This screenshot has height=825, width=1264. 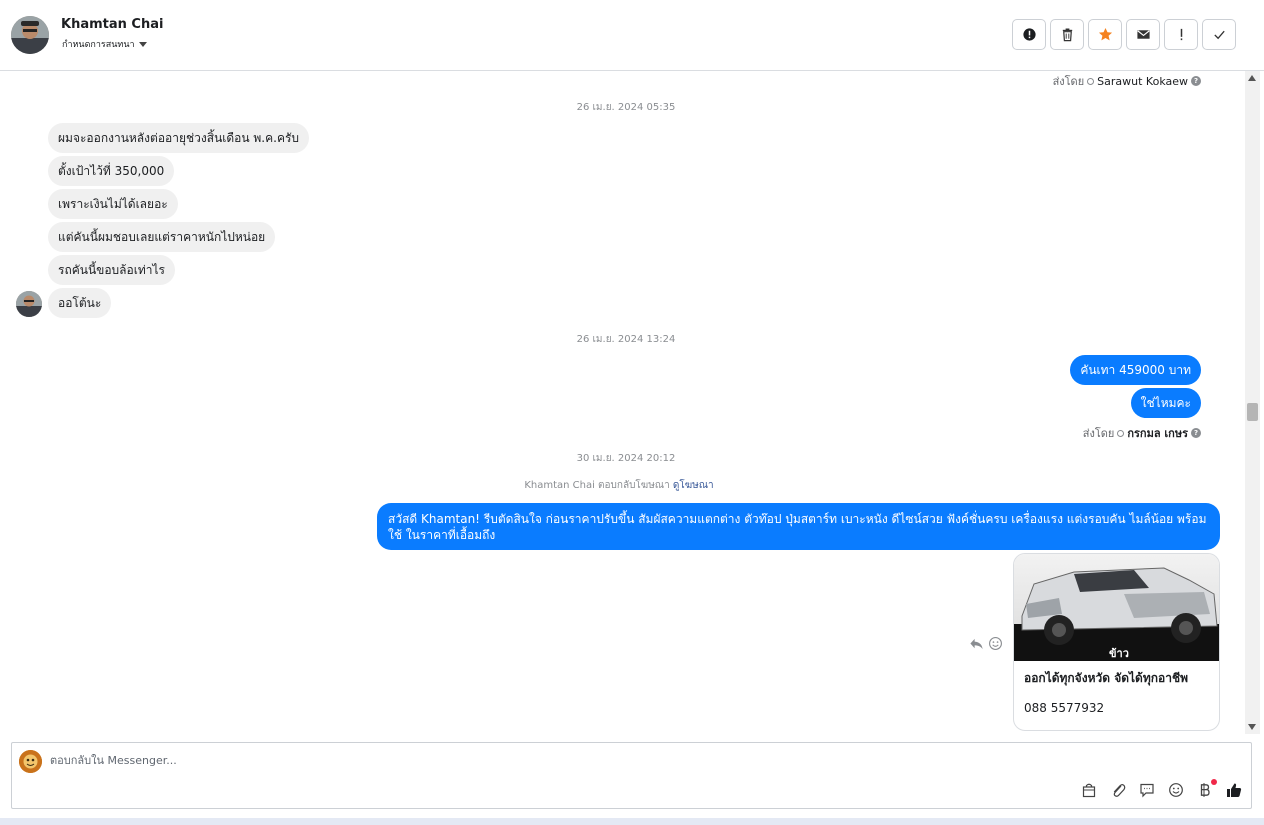 What do you see at coordinates (142, 44) in the screenshot?
I see `chevron-down-icon` at bounding box center [142, 44].